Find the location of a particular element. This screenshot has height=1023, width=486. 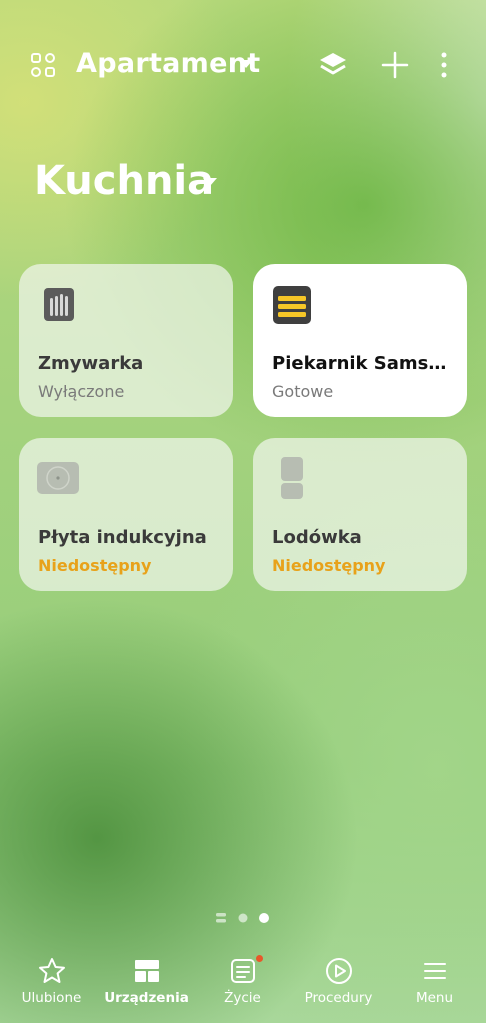

tab-menu: Menu is located at coordinates (434, 978).